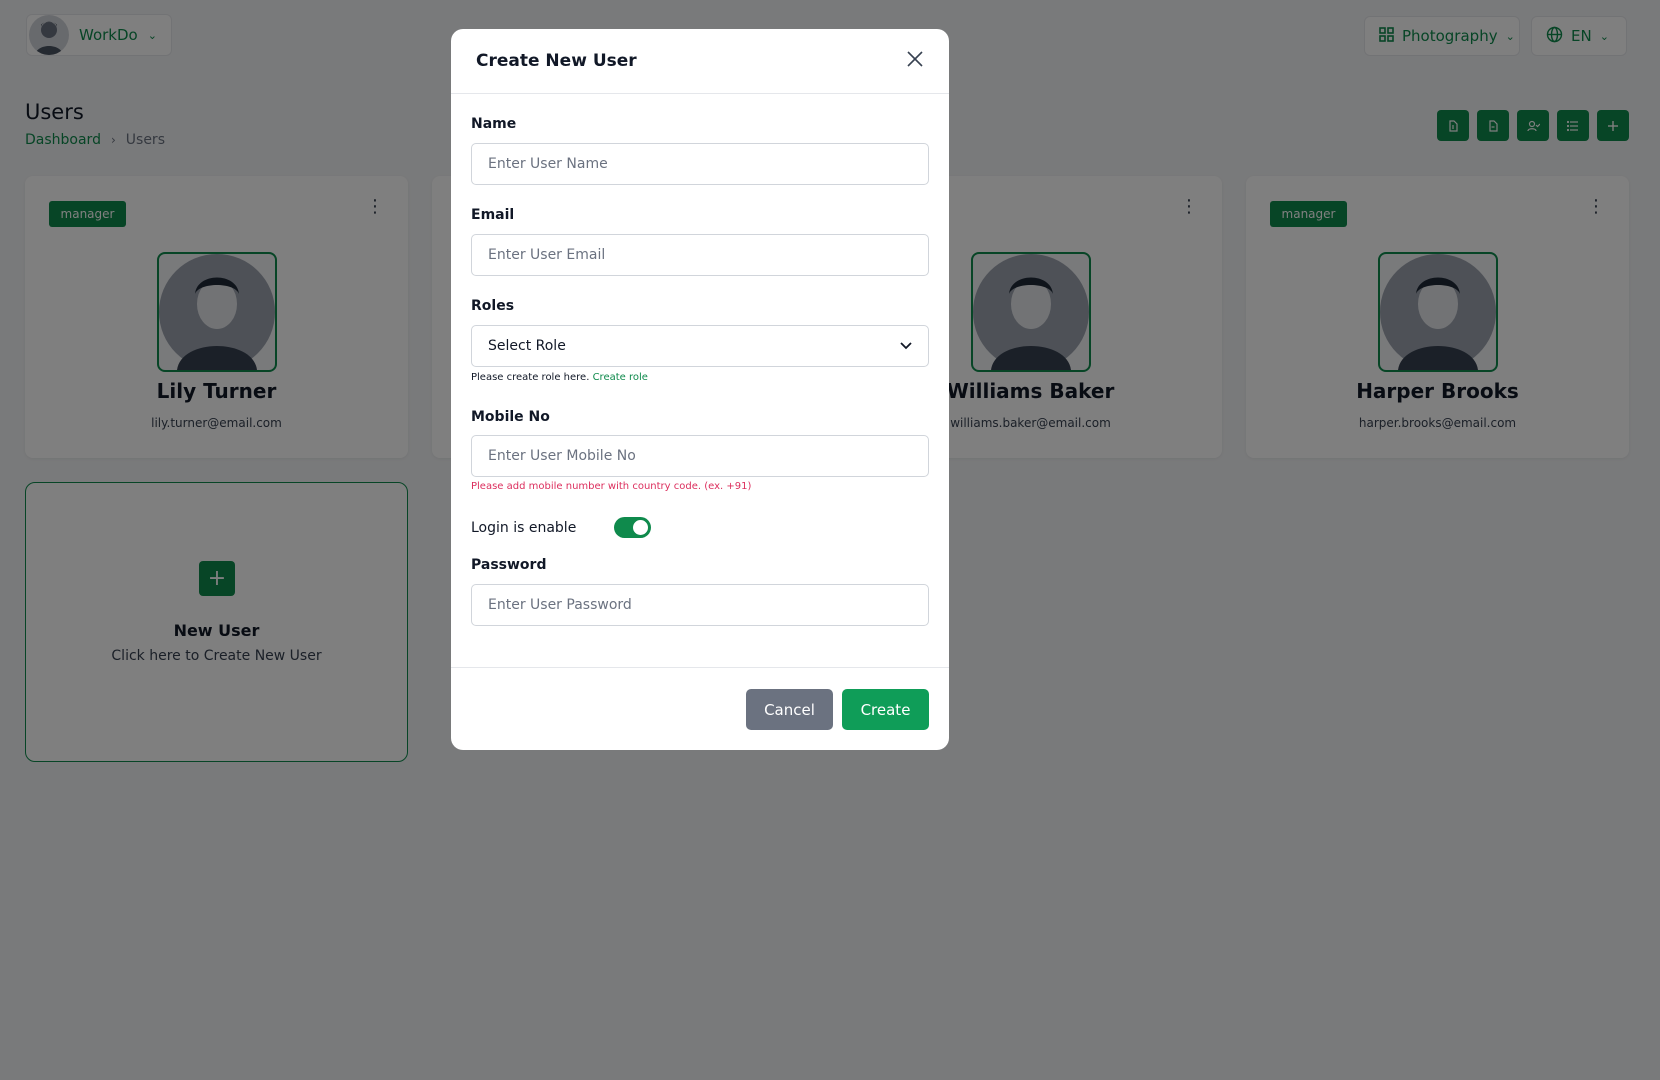 The height and width of the screenshot is (1080, 1660). What do you see at coordinates (509, 565) in the screenshot?
I see `password-label: Password` at bounding box center [509, 565].